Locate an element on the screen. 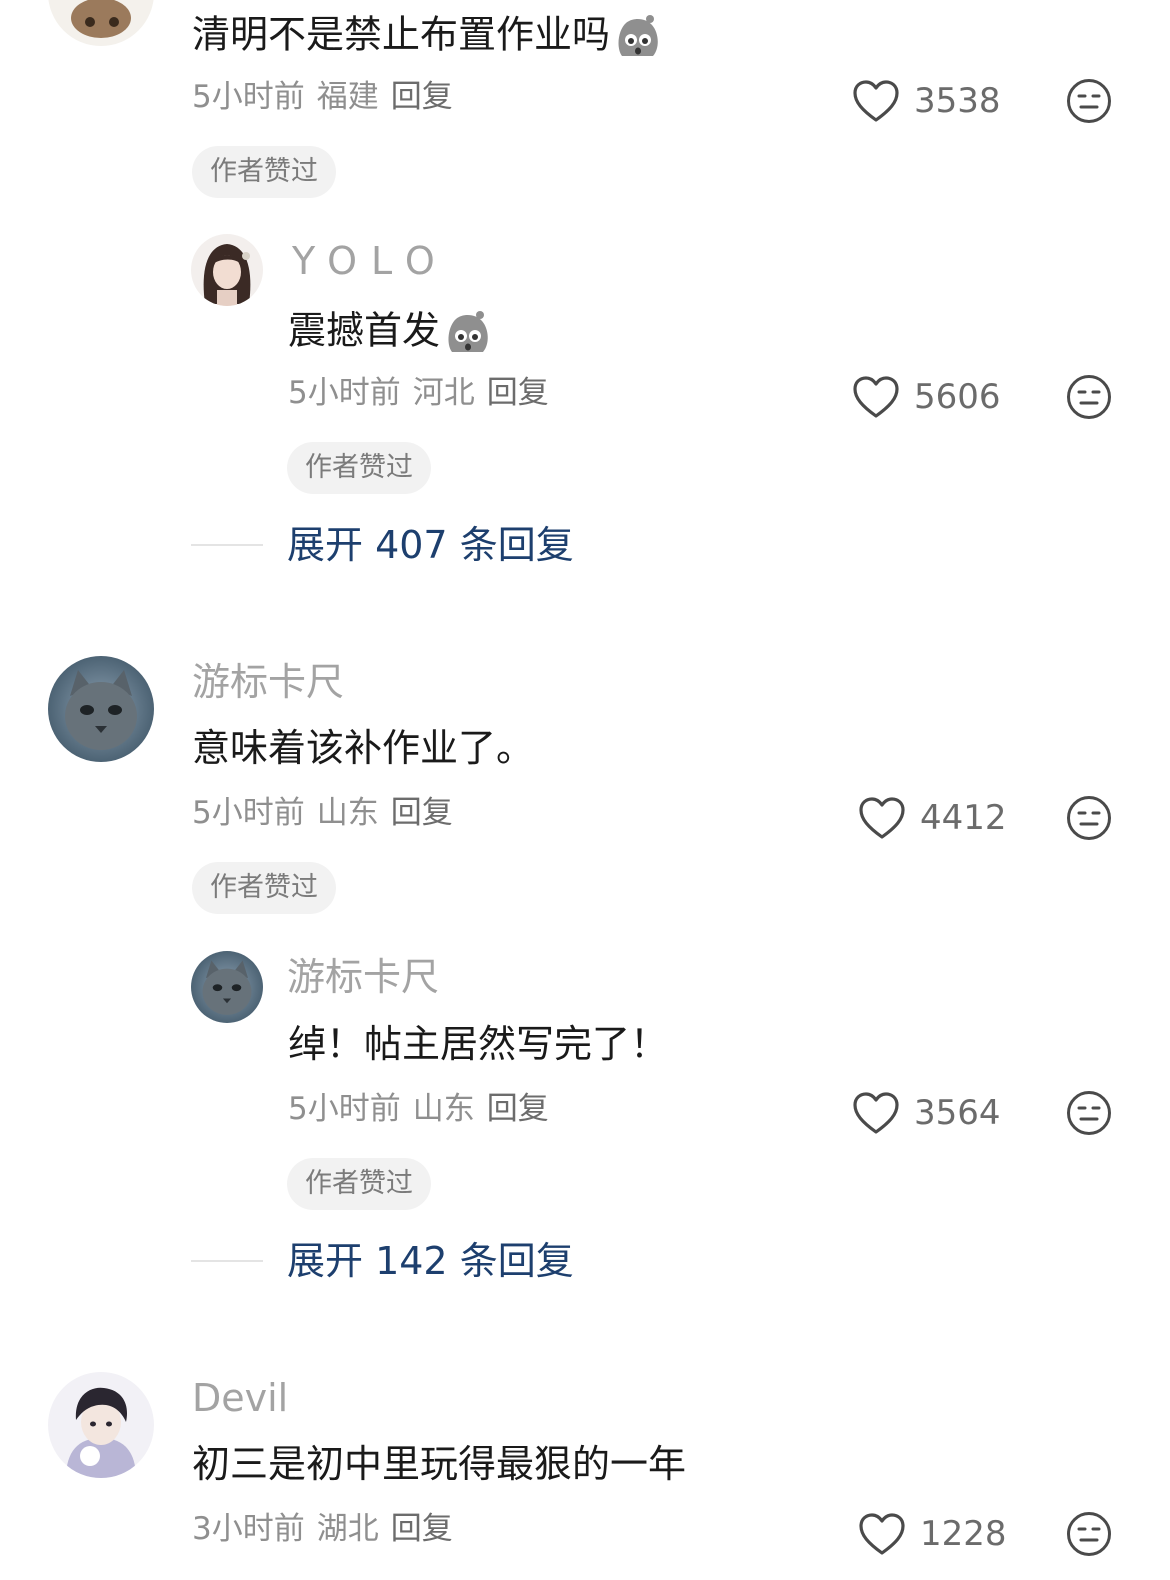 The height and width of the screenshot is (1580, 1170). reply-text: 震撼首发 is located at coordinates (390, 333).